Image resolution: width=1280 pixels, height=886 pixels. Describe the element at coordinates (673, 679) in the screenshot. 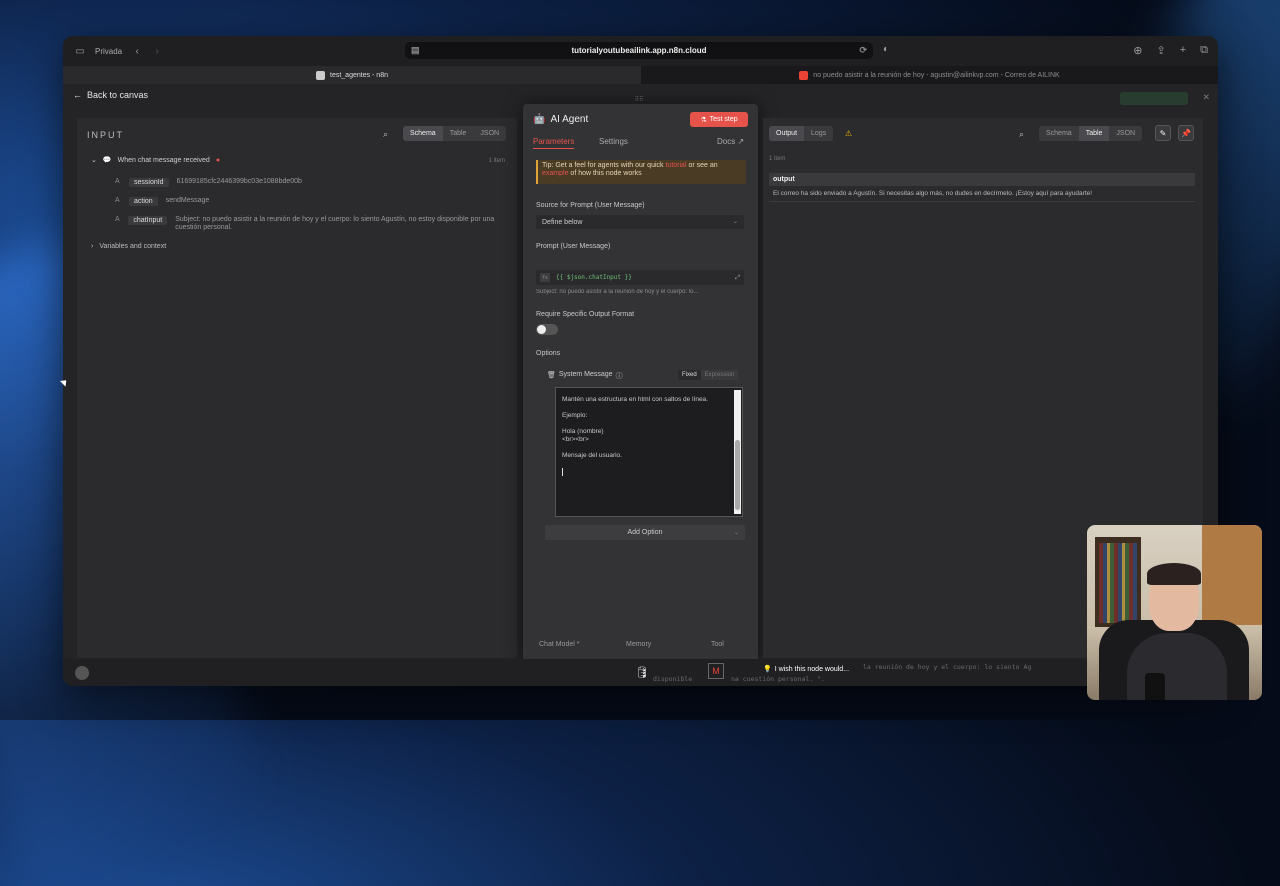

I see `faded-chat-text: disponible` at that location.